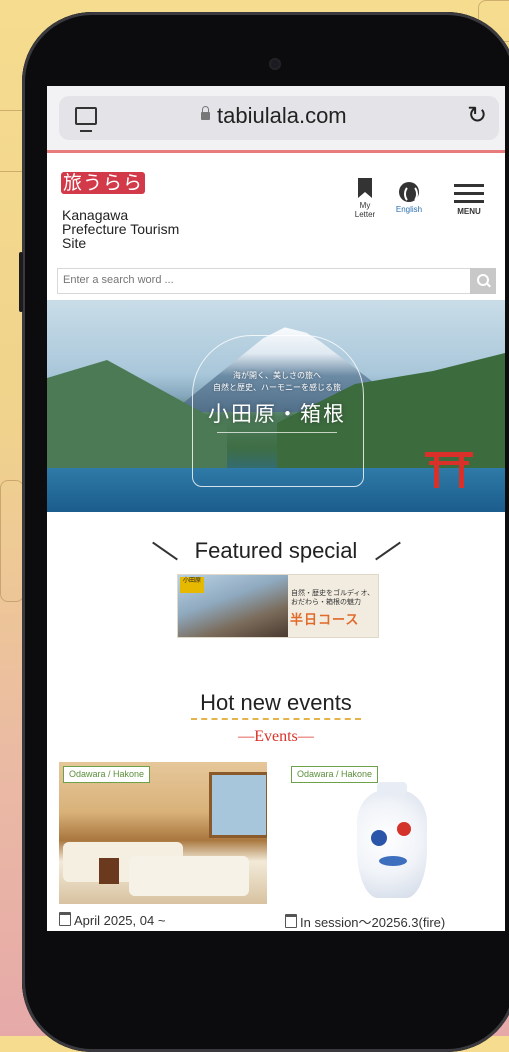 The height and width of the screenshot is (1052, 509). Describe the element at coordinates (333, 598) in the screenshot. I see `banner-text: 自然・歴史をゴルディオ、 おだわら・箱根の魅力` at that location.